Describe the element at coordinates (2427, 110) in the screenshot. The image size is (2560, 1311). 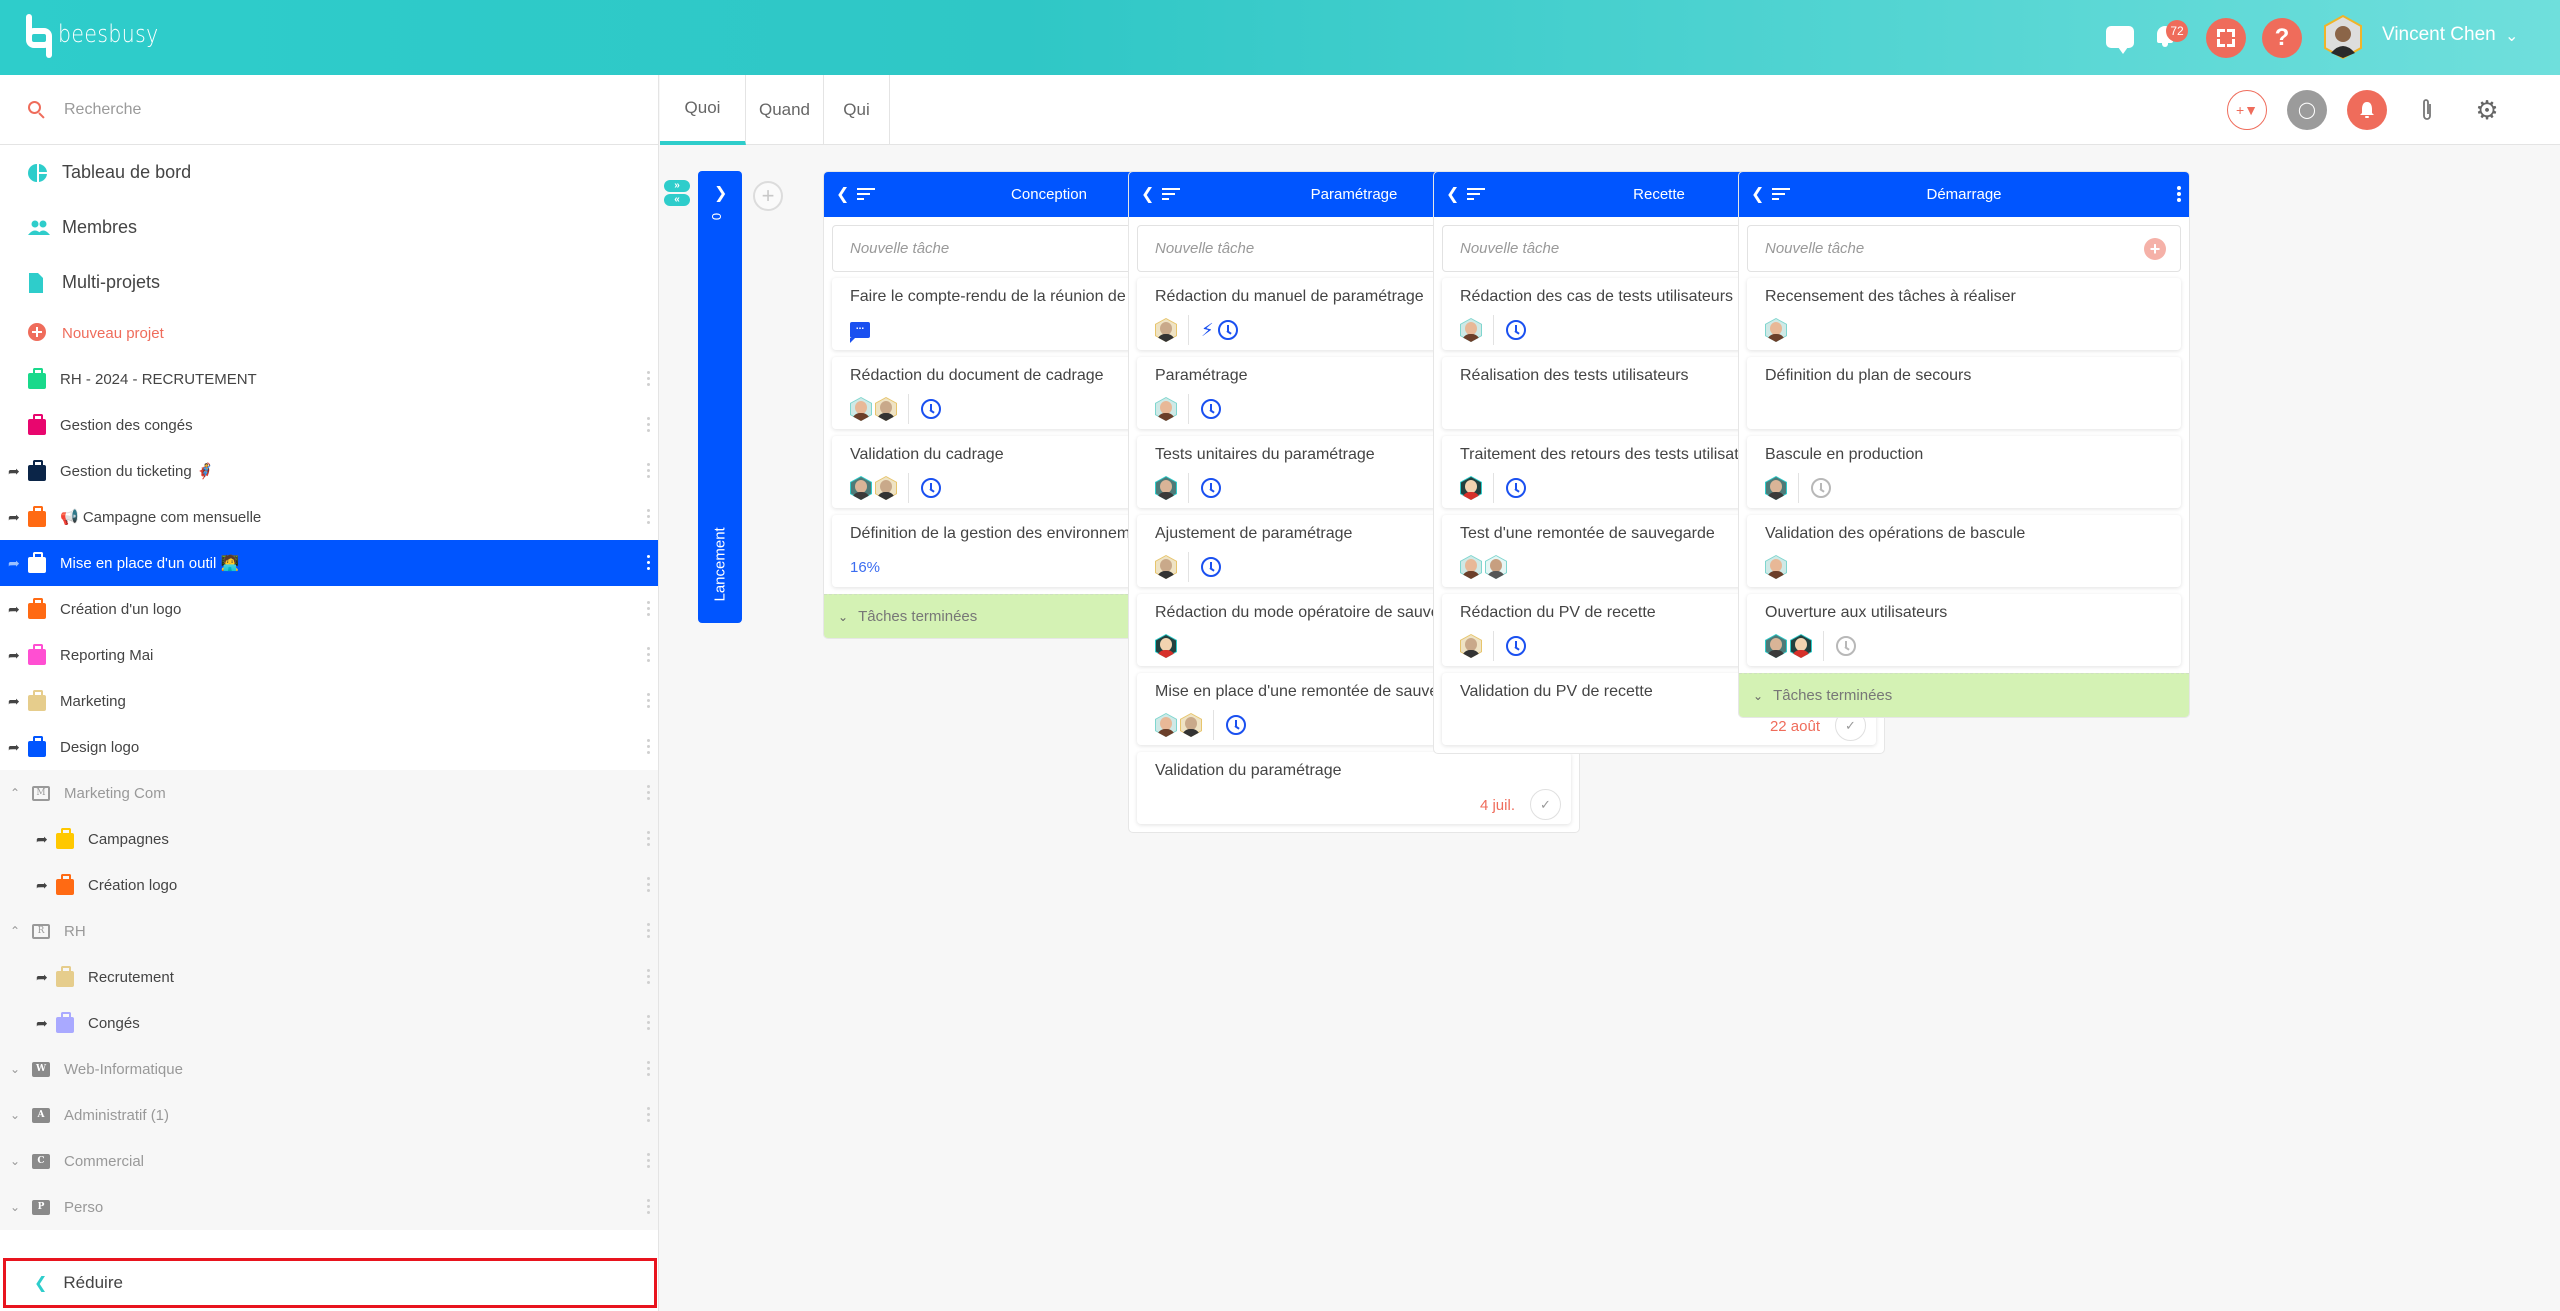
I see `attachments-button` at that location.